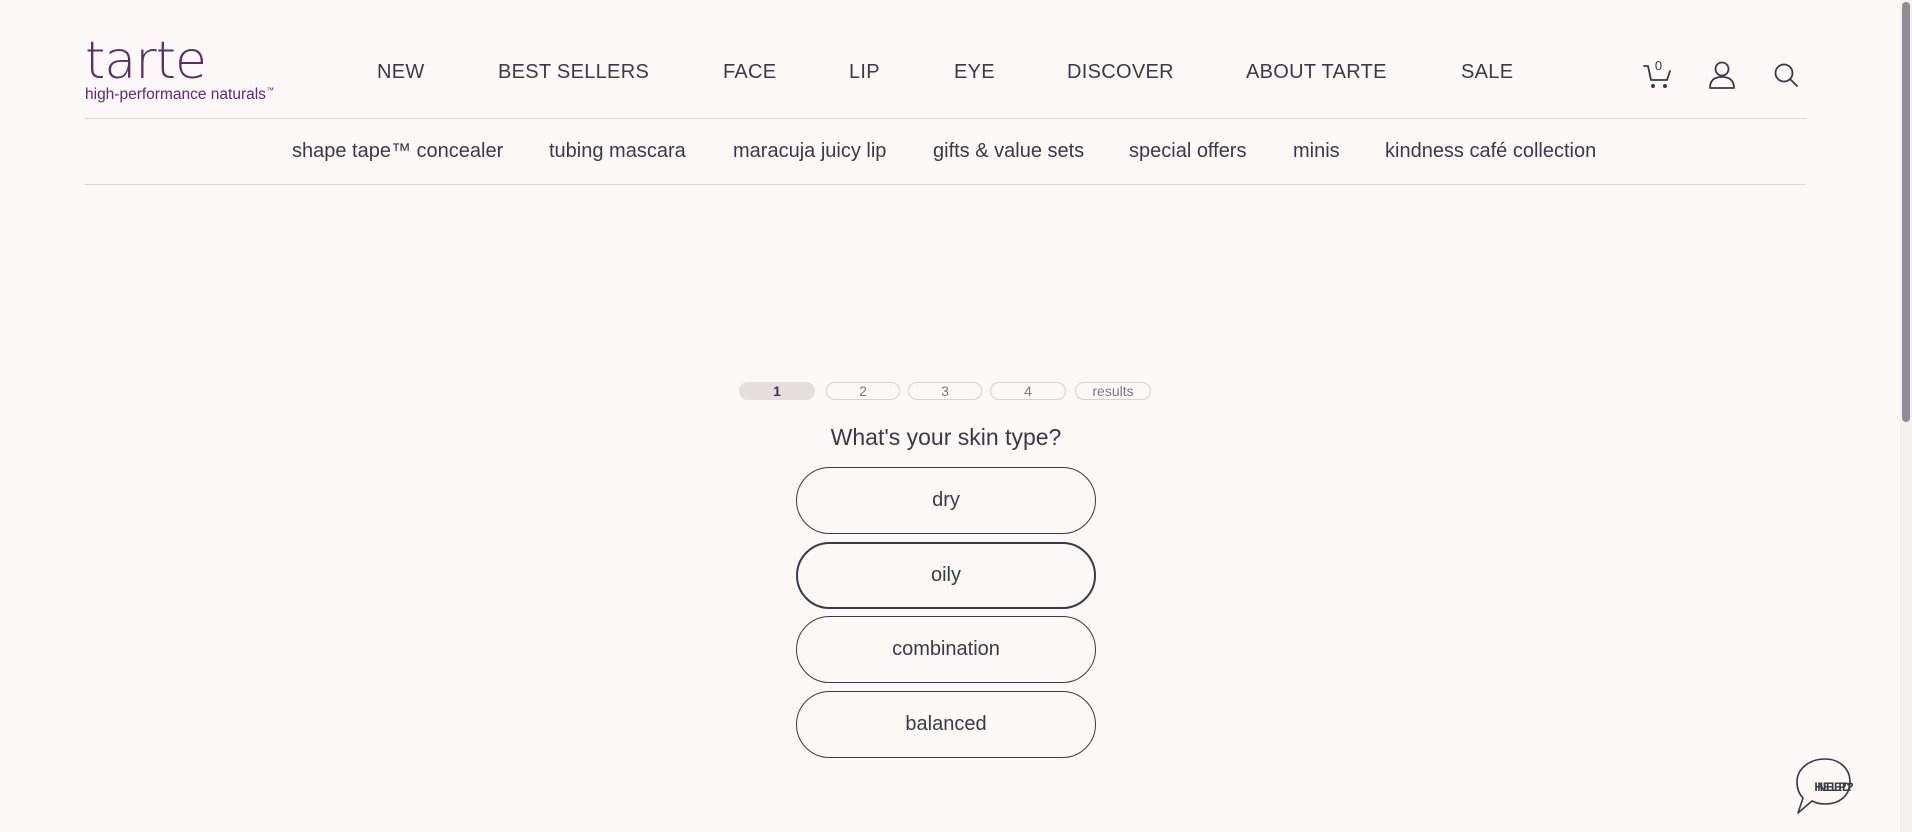 This screenshot has width=1912, height=832. Describe the element at coordinates (1487, 72) in the screenshot. I see `nav-item-sale: SALE` at that location.